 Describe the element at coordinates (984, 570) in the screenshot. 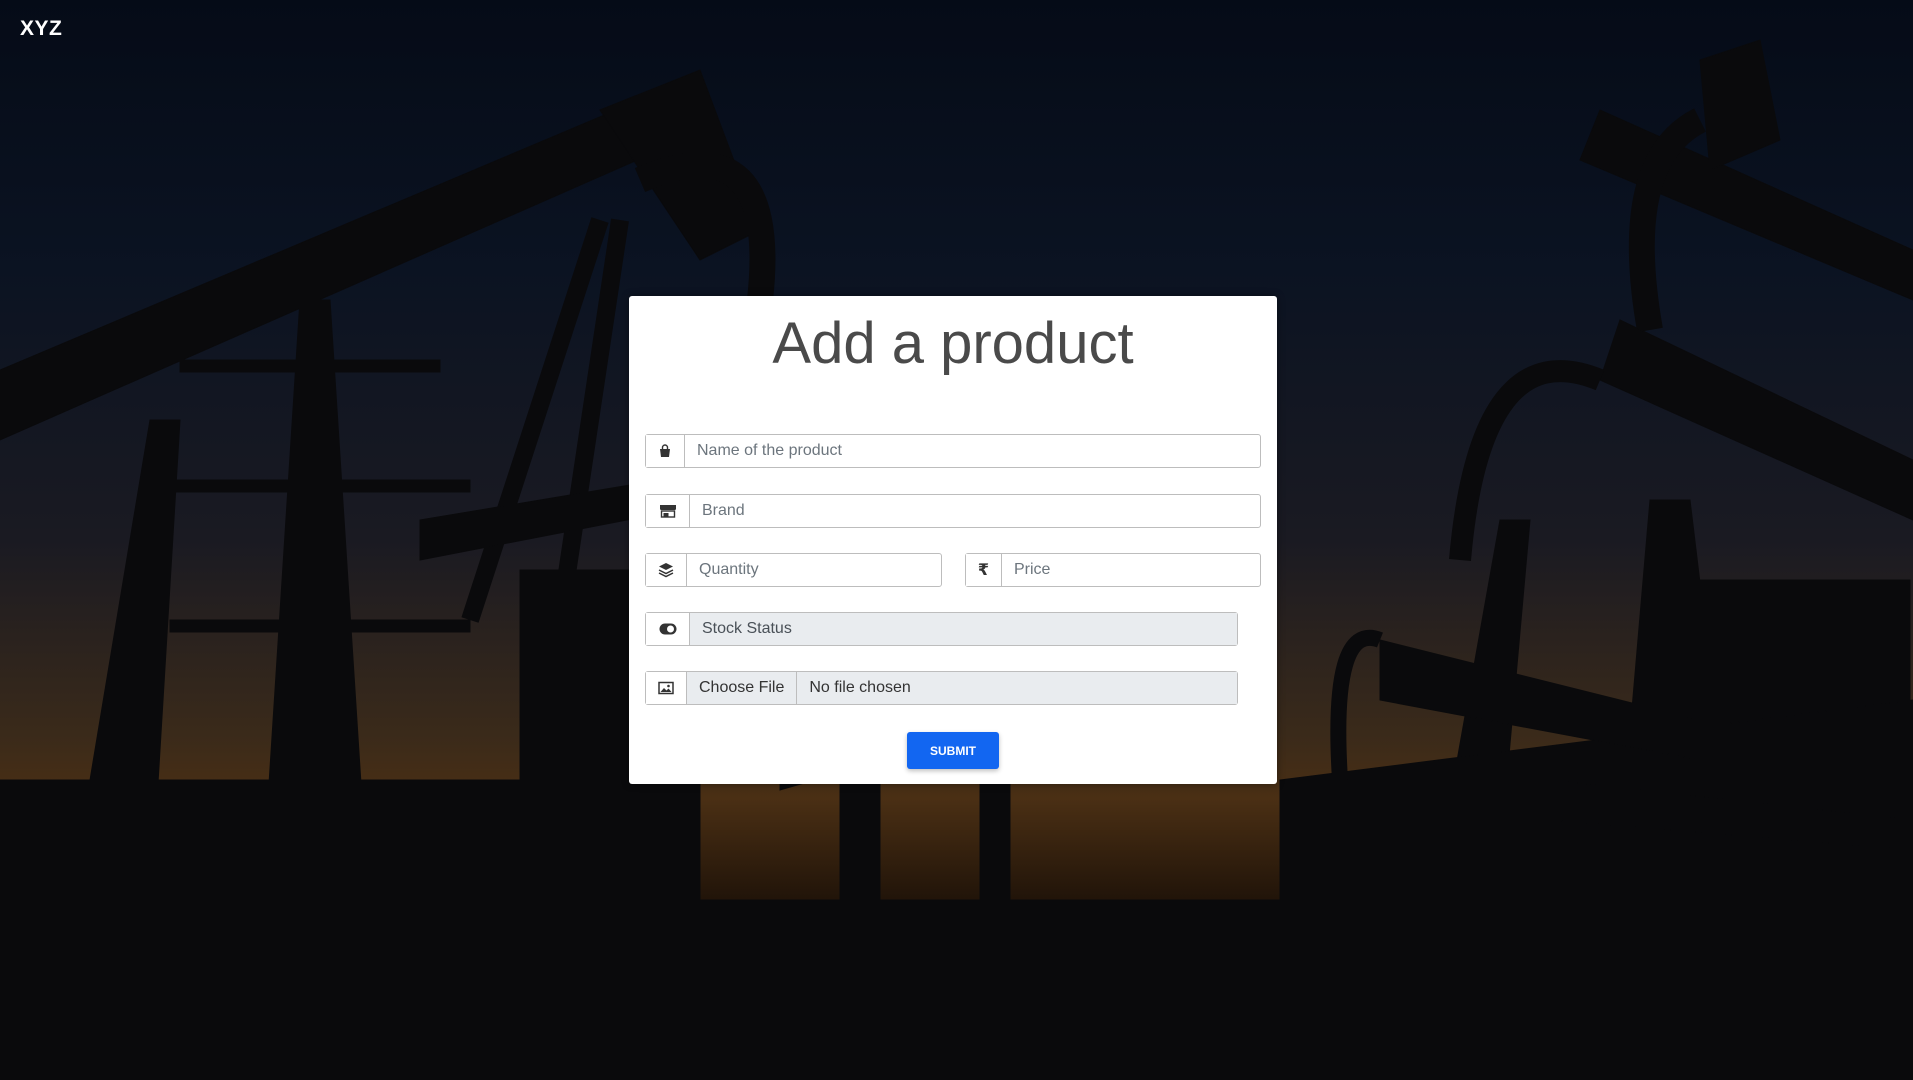

I see `rupee-icon: ₹` at that location.